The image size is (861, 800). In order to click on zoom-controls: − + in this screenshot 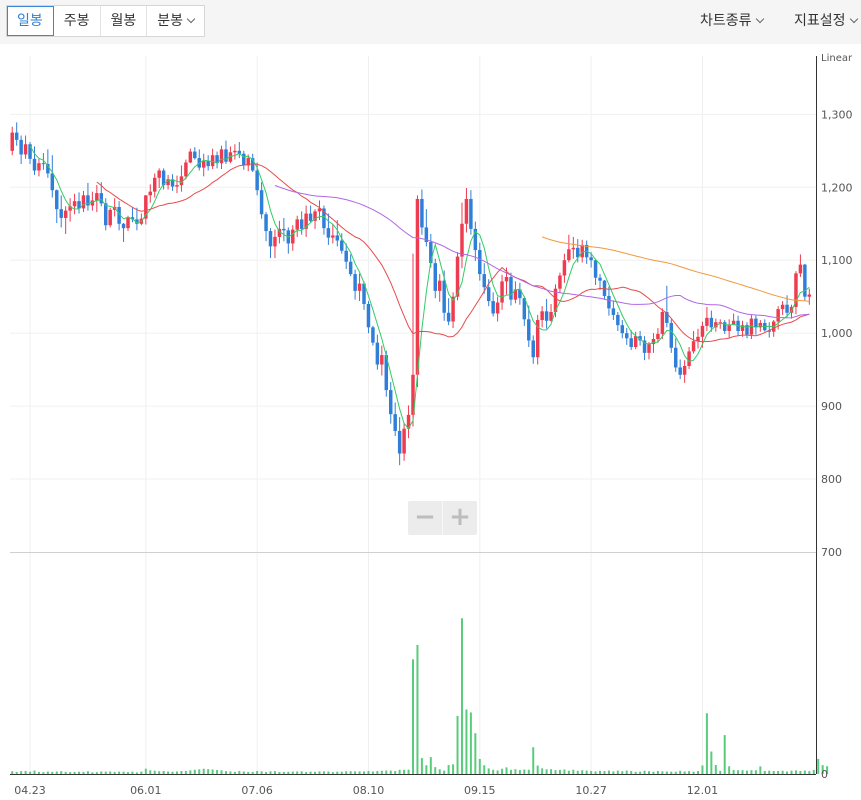, I will do `click(442, 518)`.